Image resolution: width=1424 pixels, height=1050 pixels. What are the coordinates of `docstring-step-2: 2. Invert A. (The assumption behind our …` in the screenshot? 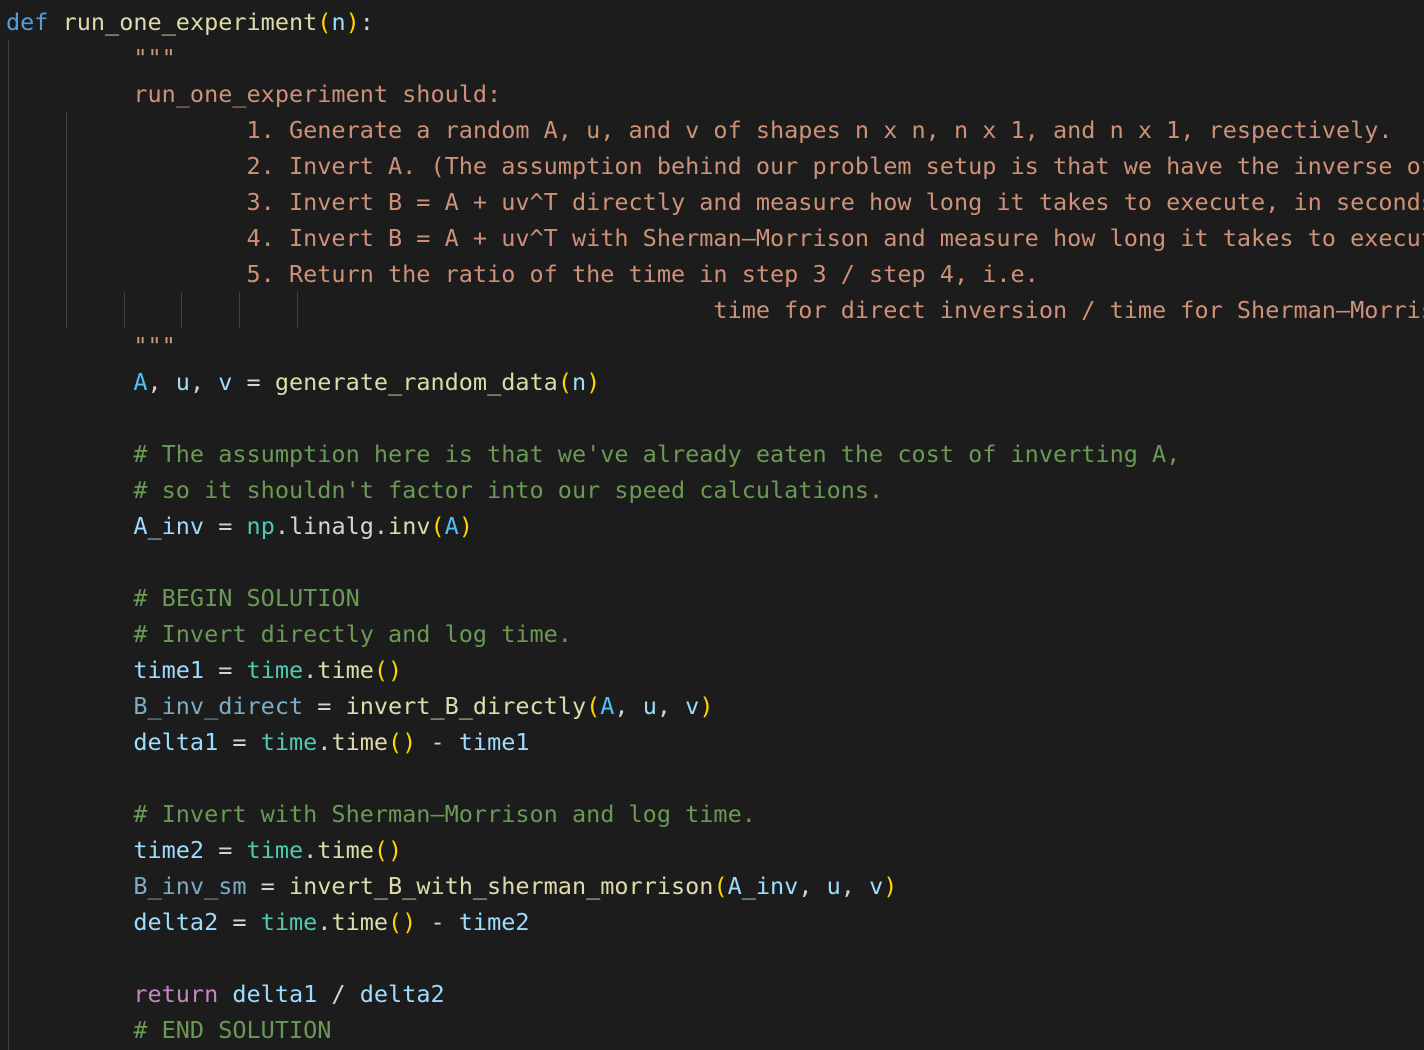 It's located at (835, 166).